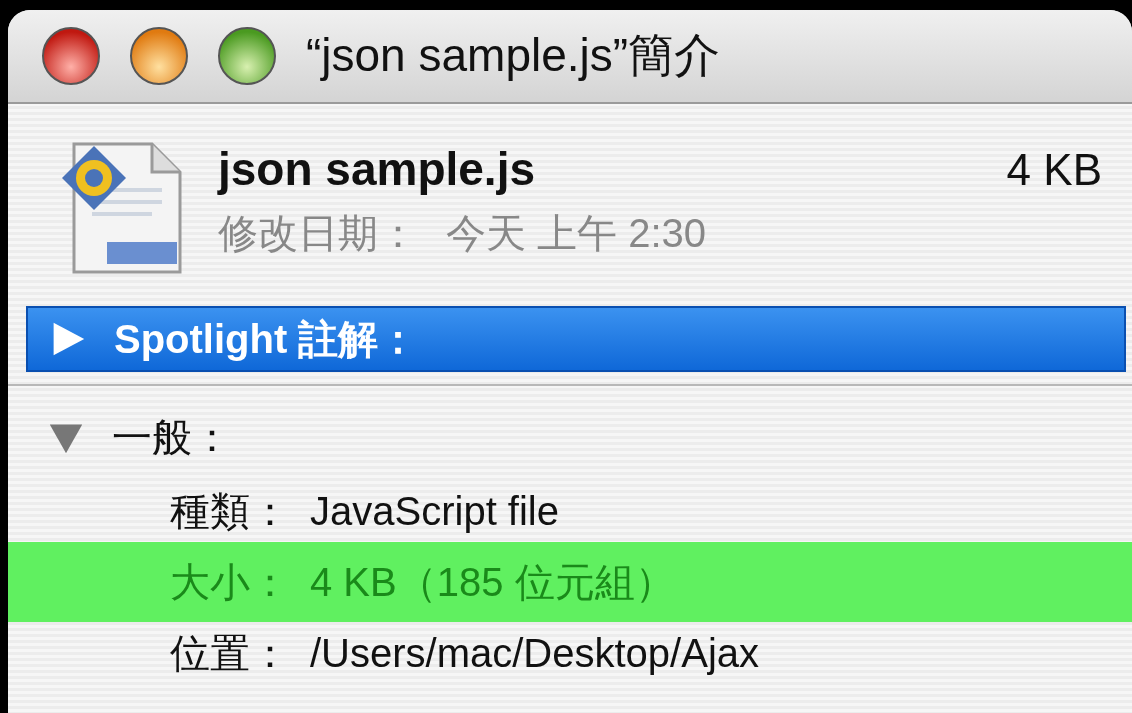  What do you see at coordinates (513, 55) in the screenshot?
I see `window-title: “json sample.js”簡介` at bounding box center [513, 55].